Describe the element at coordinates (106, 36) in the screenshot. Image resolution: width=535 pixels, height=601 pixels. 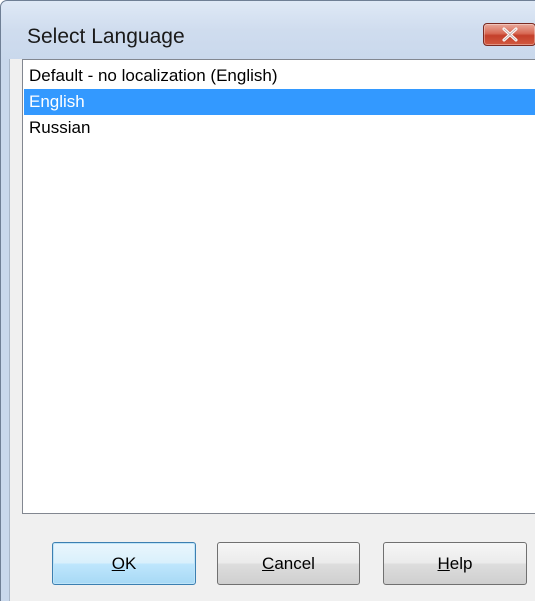
I see `dialog-title: Select Language` at that location.